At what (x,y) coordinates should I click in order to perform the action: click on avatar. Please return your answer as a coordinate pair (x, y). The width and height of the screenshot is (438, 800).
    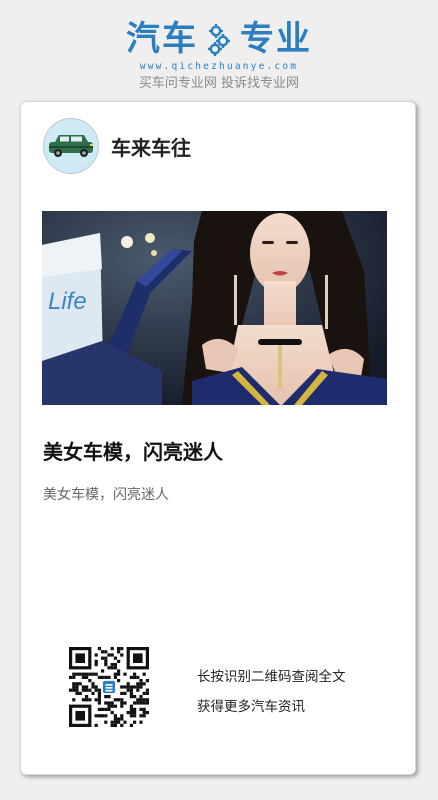
    Looking at the image, I should click on (71, 146).